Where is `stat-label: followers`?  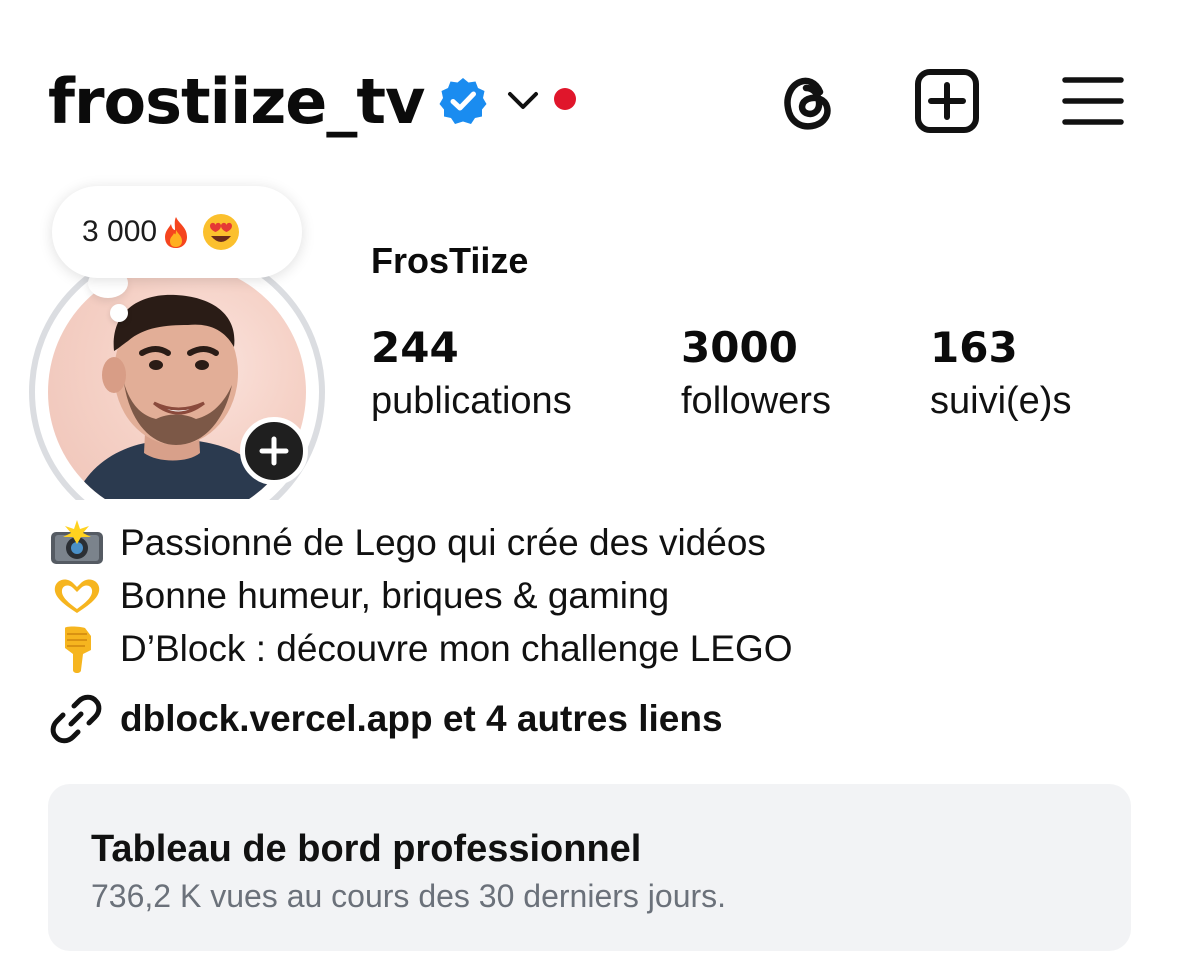
stat-label: followers is located at coordinates (756, 401).